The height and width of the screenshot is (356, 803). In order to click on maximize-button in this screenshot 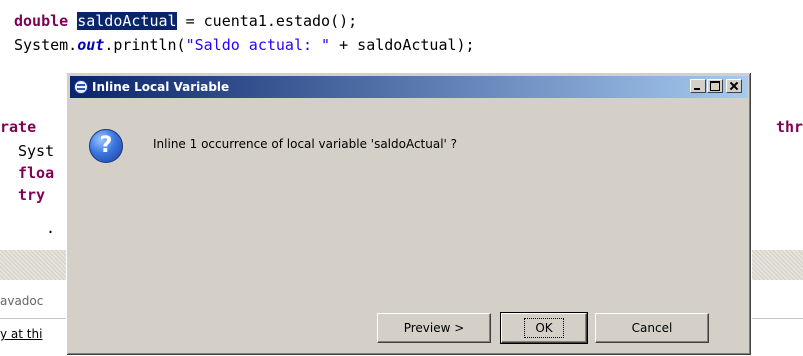, I will do `click(715, 86)`.